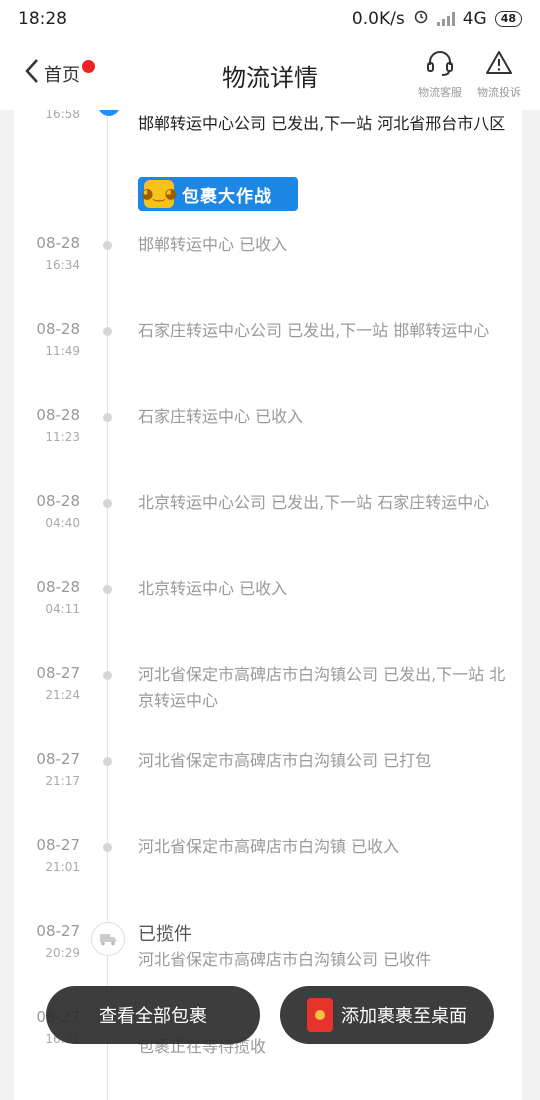 The image size is (540, 1100). Describe the element at coordinates (62, 781) in the screenshot. I see `entry-time: 21:17` at that location.